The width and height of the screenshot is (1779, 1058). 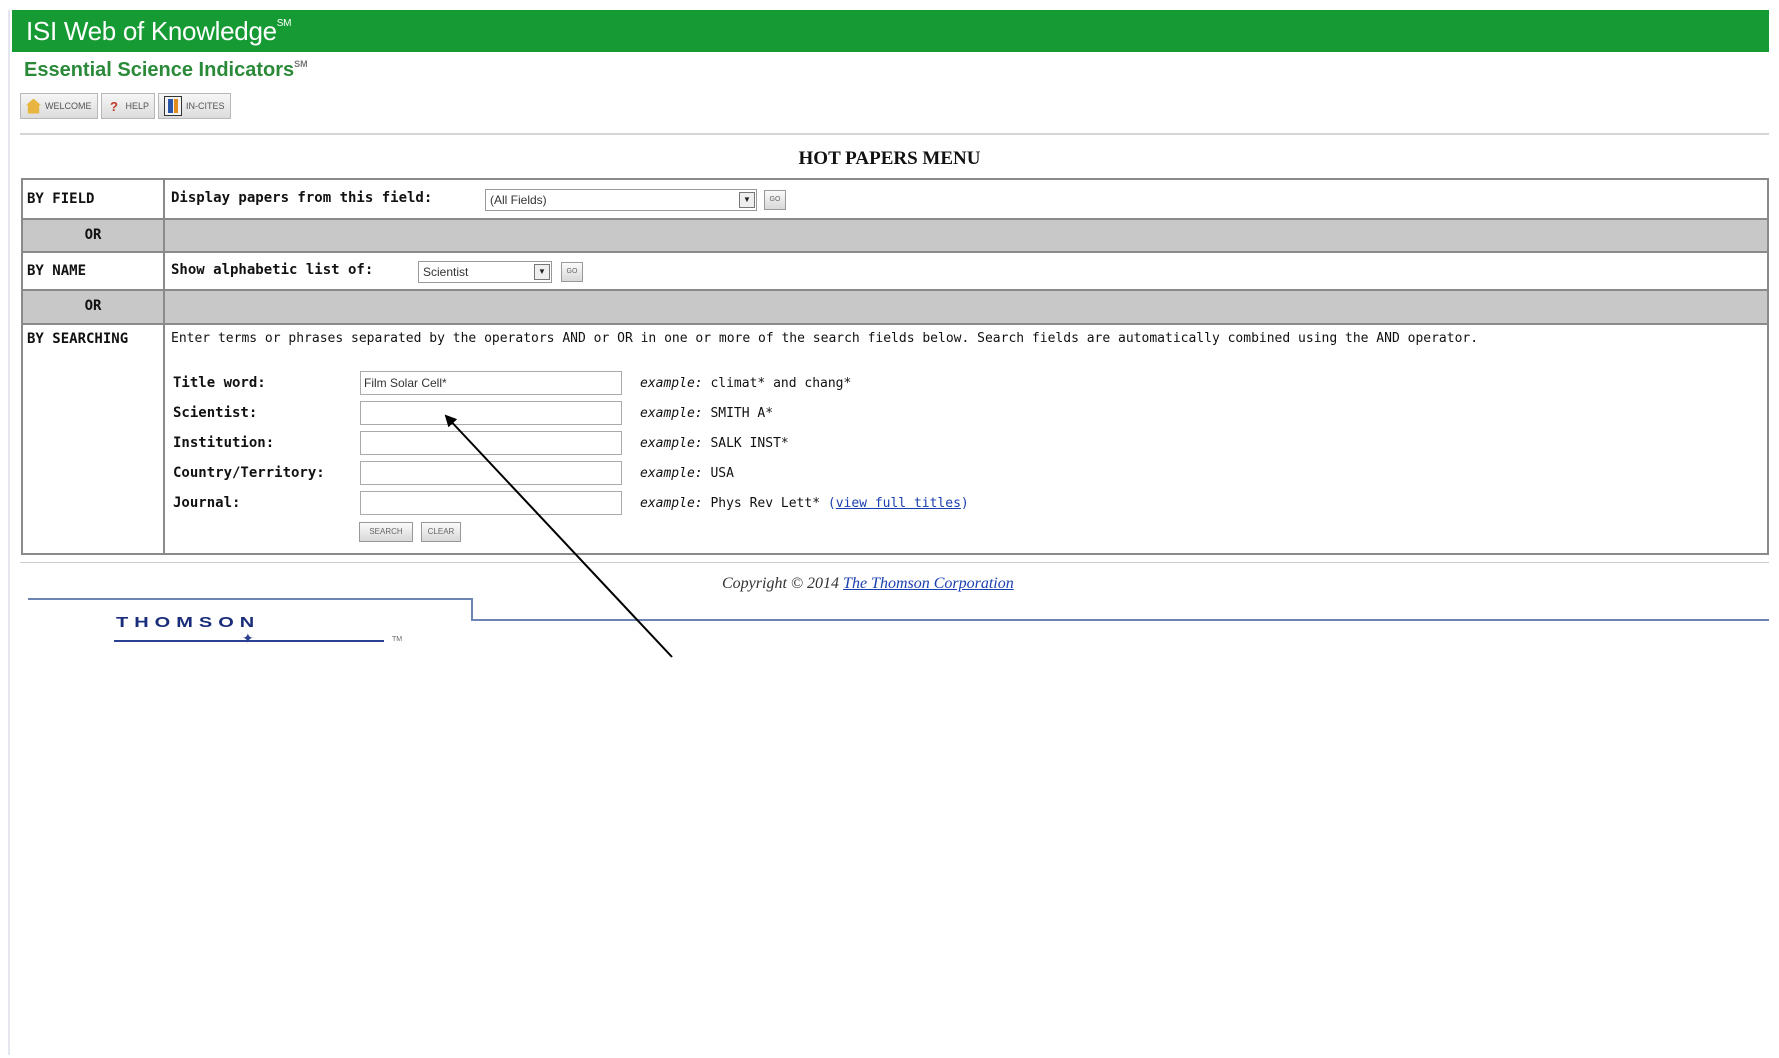 I want to click on incites-icon, so click(x=173, y=106).